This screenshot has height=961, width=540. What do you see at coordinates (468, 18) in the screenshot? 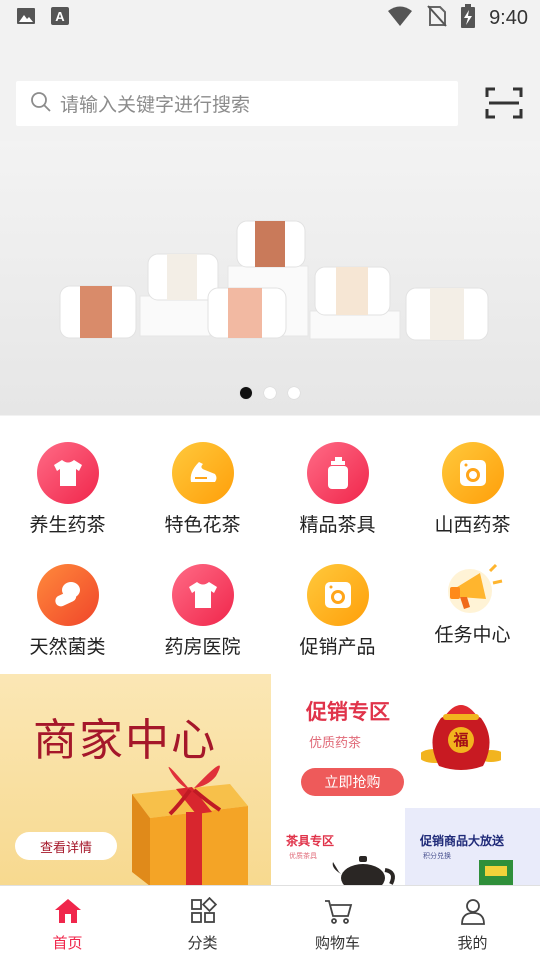
I see `battery-charging-icon` at bounding box center [468, 18].